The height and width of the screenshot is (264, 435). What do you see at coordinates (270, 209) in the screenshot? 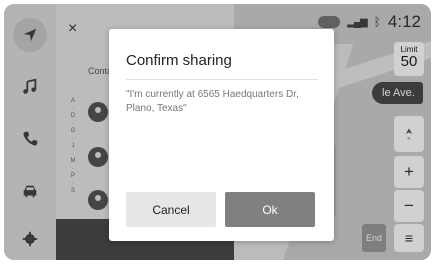
I see `ok-button: Ok` at bounding box center [270, 209].